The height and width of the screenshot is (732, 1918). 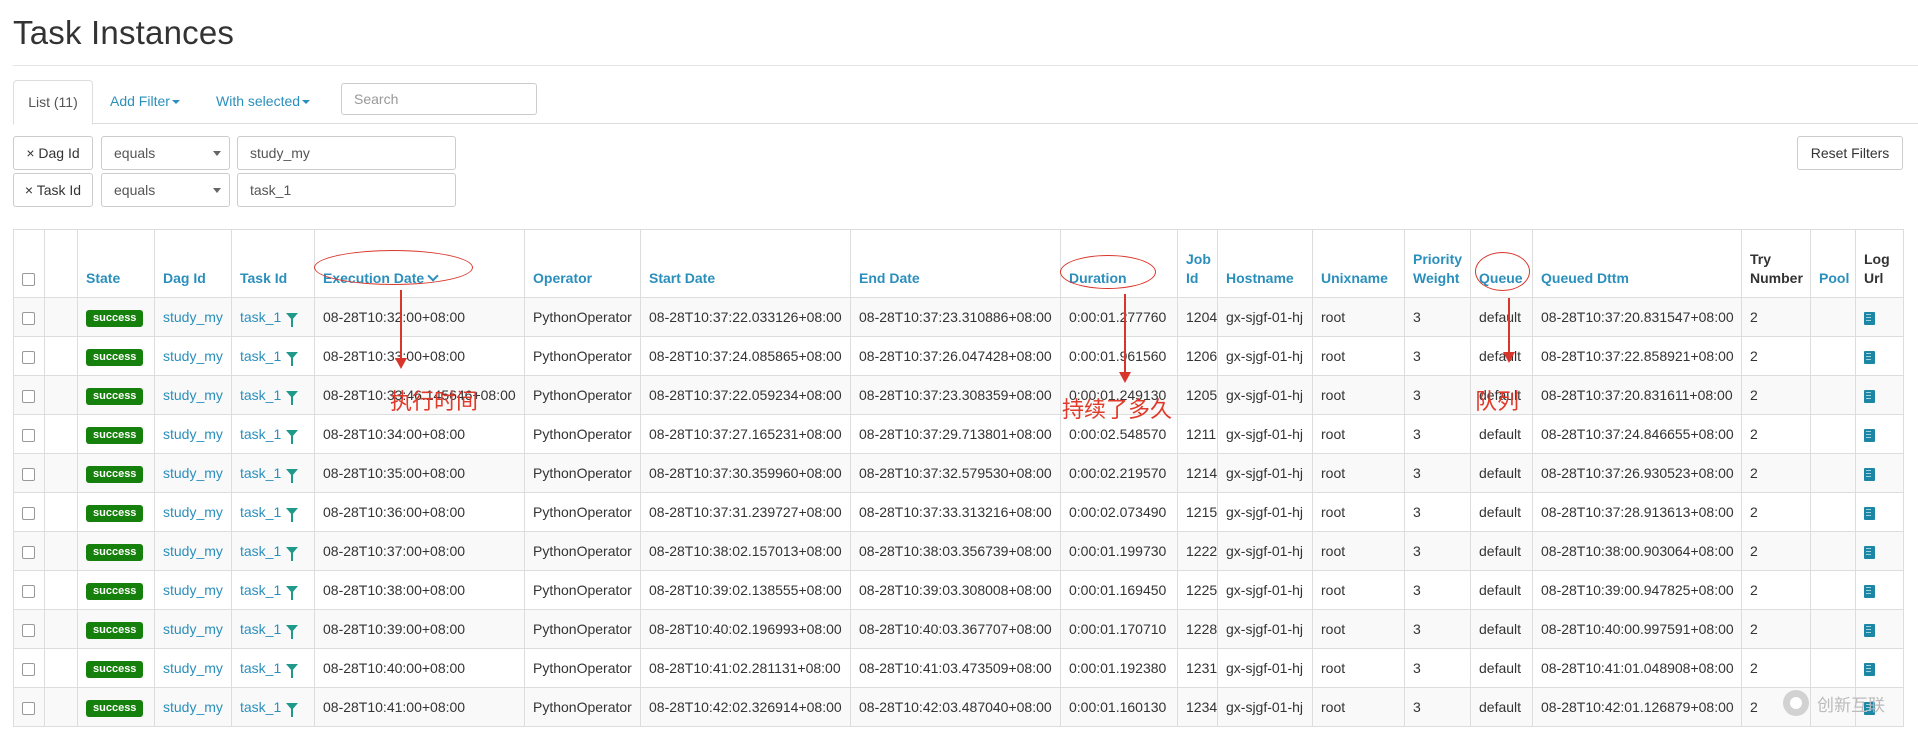 What do you see at coordinates (1833, 263) in the screenshot?
I see `col-pool: Pool` at bounding box center [1833, 263].